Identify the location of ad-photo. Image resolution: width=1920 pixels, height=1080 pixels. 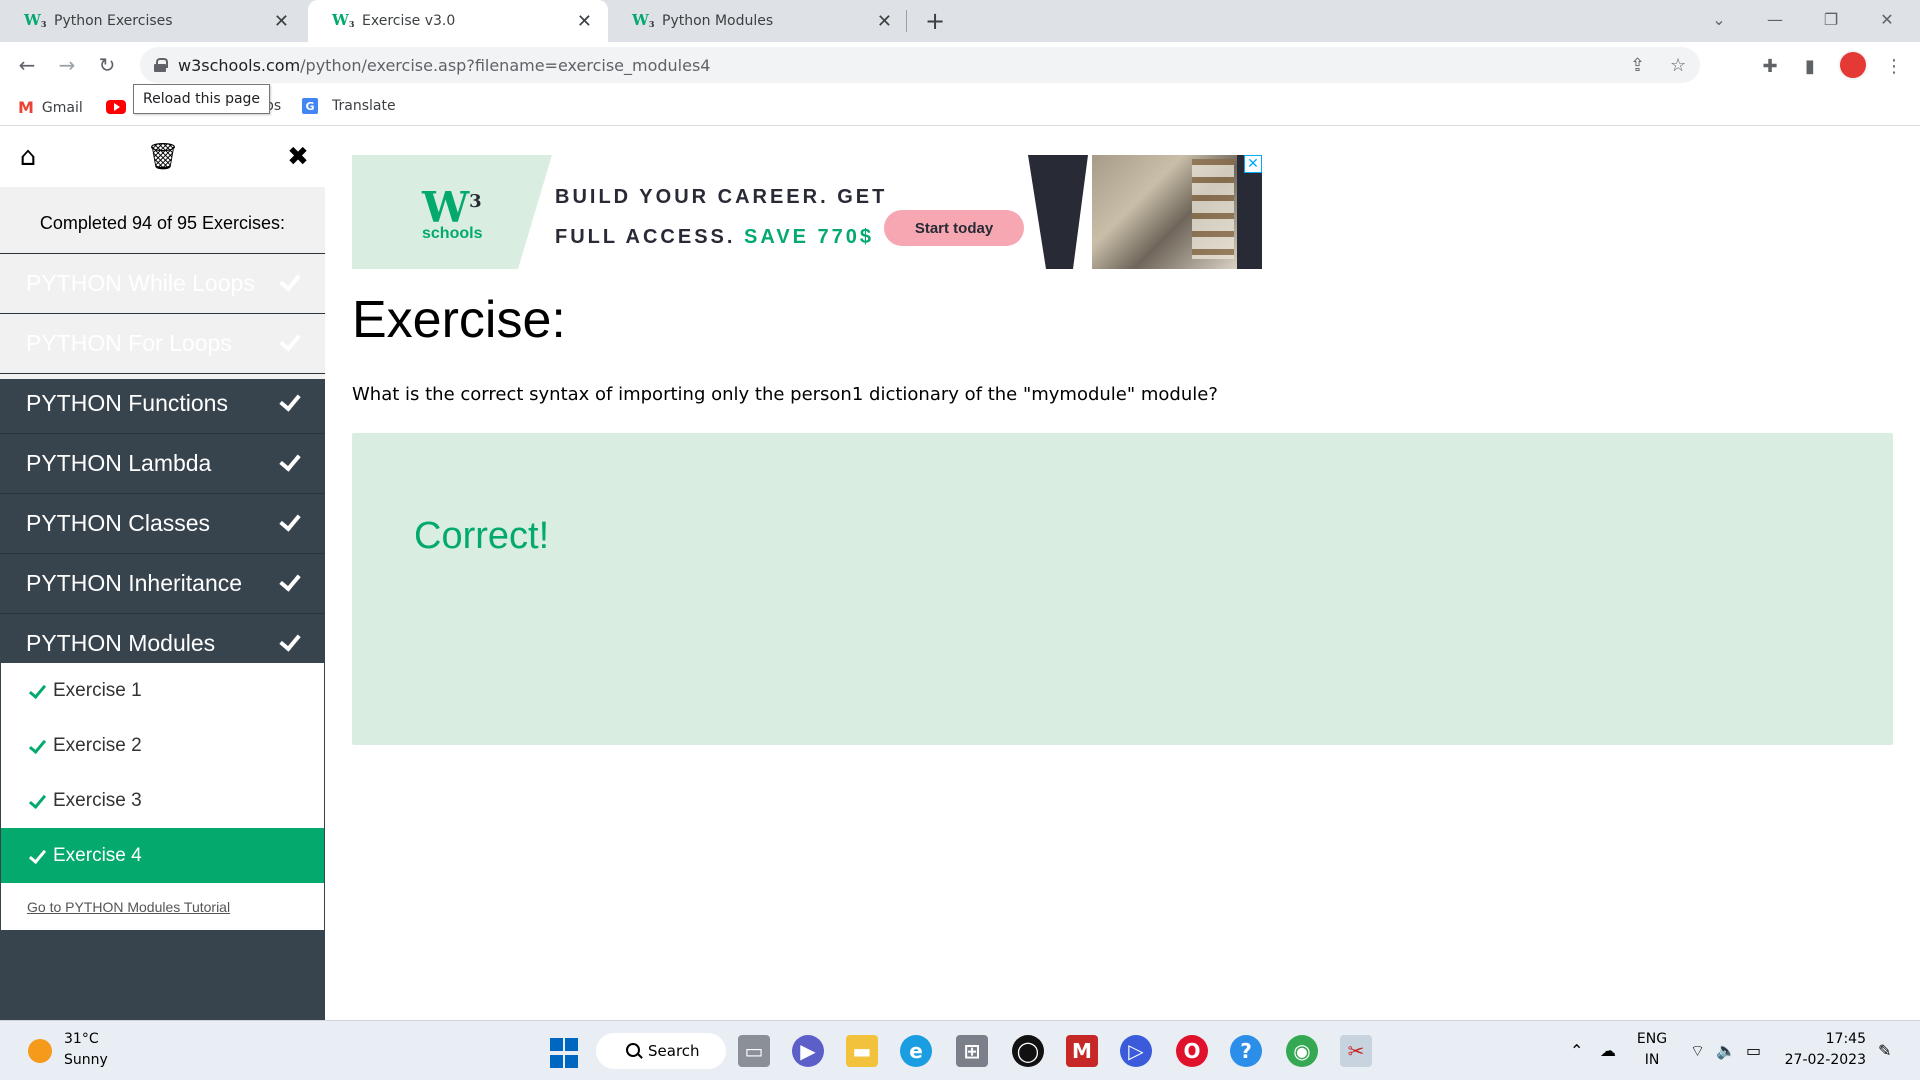
(1164, 212).